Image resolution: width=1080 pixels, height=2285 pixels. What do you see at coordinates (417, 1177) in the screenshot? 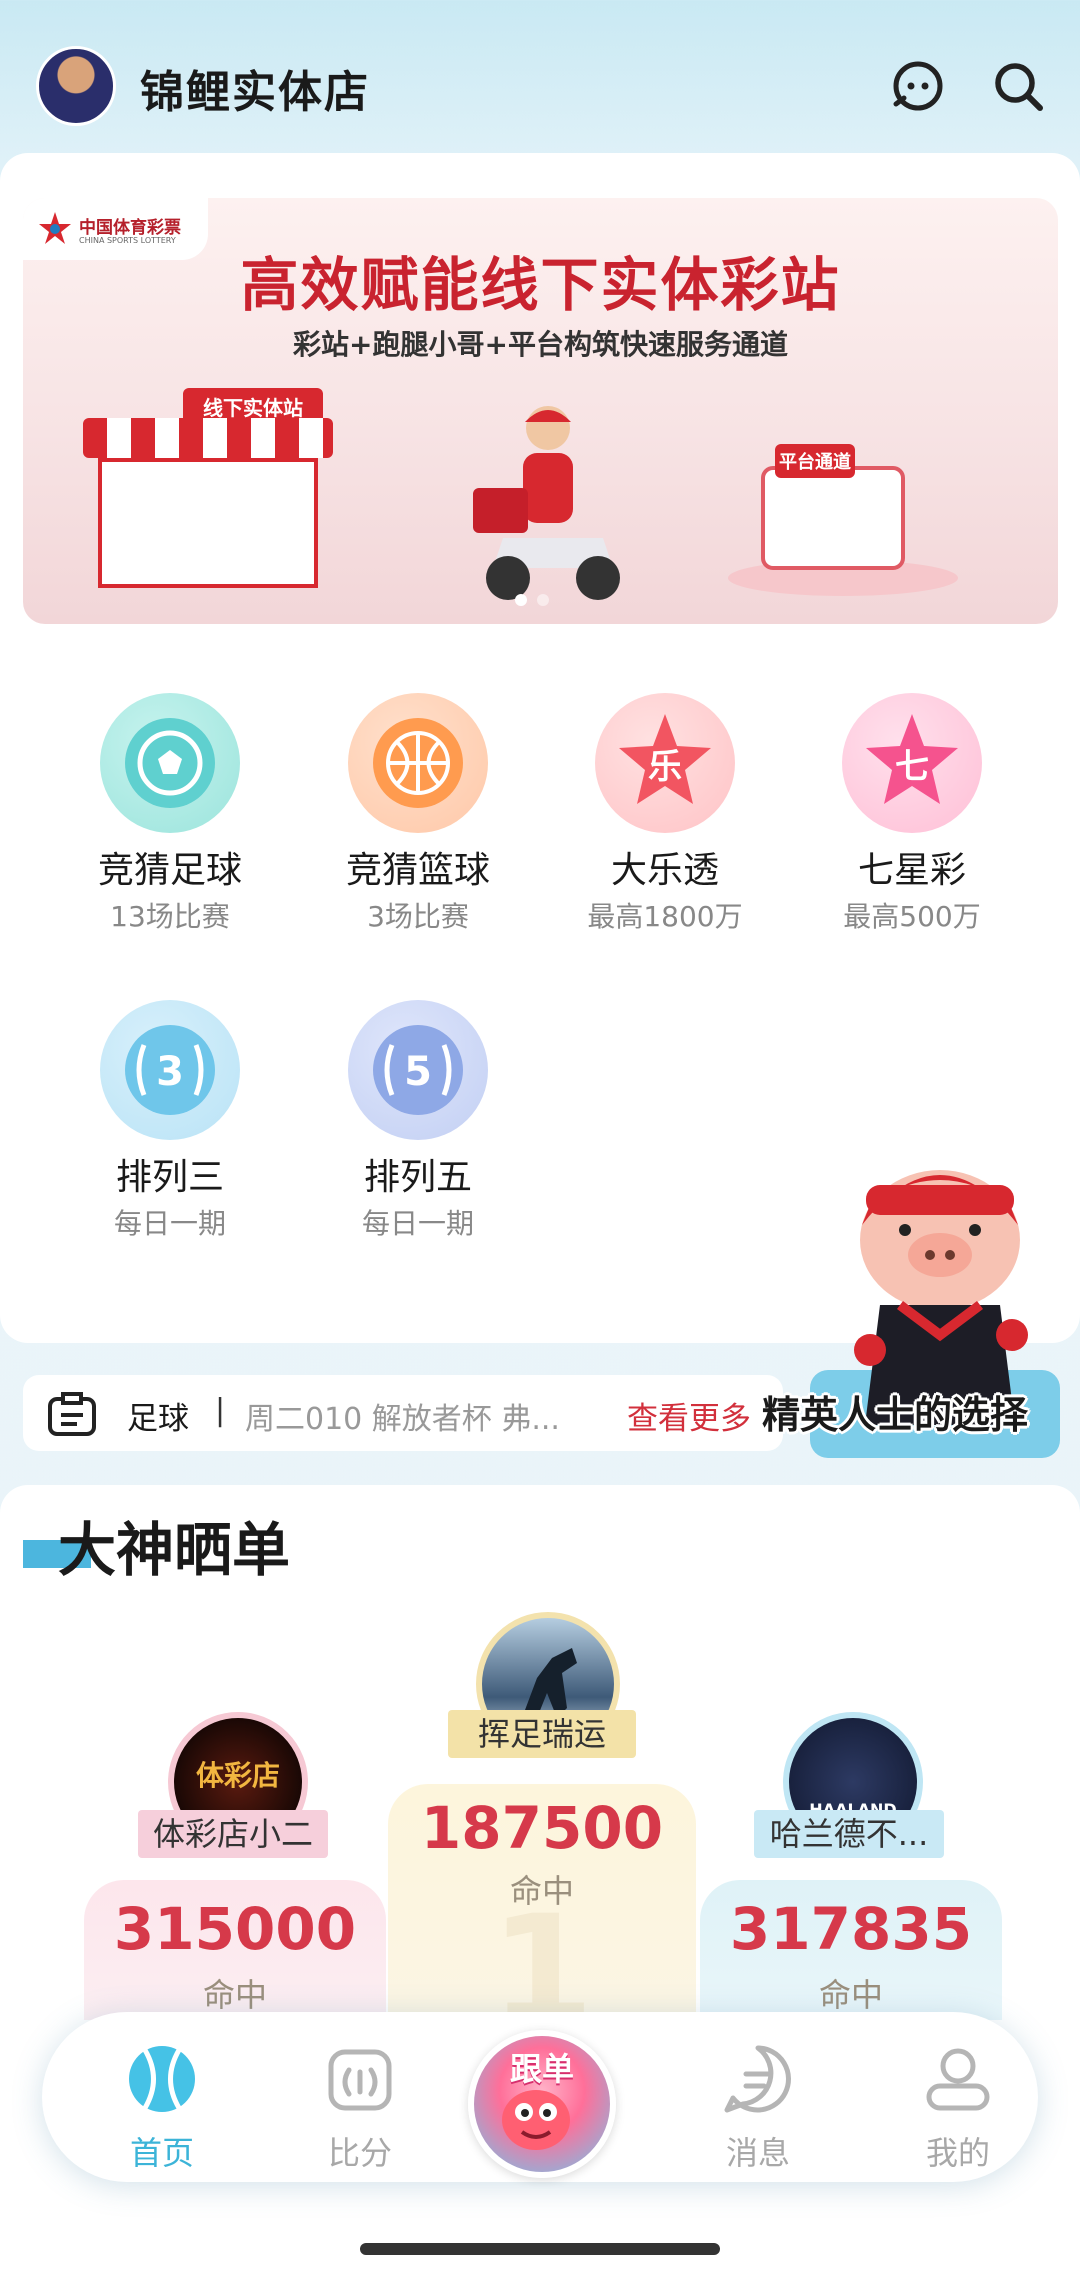
I see `game-name: 排列五` at bounding box center [417, 1177].